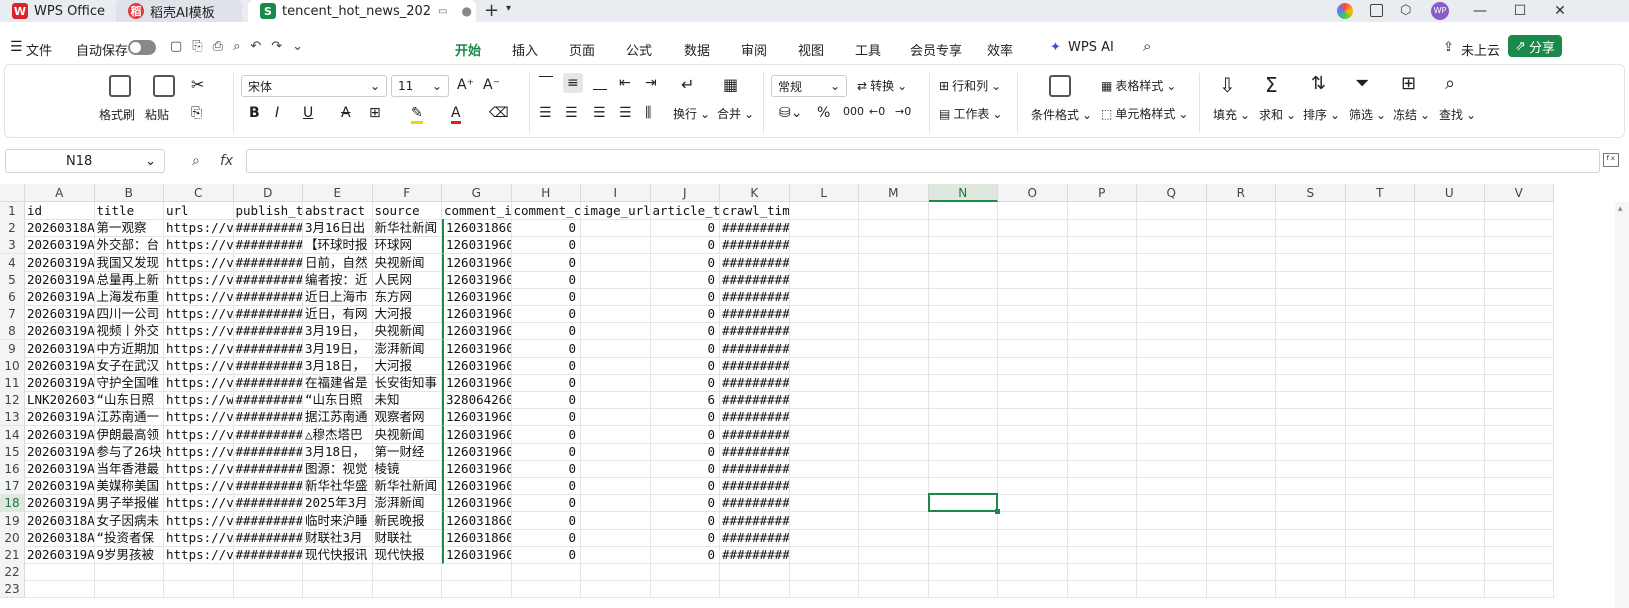 This screenshot has width=1629, height=608. Describe the element at coordinates (1450, 83) in the screenshot. I see `find-icon: ⌕` at that location.